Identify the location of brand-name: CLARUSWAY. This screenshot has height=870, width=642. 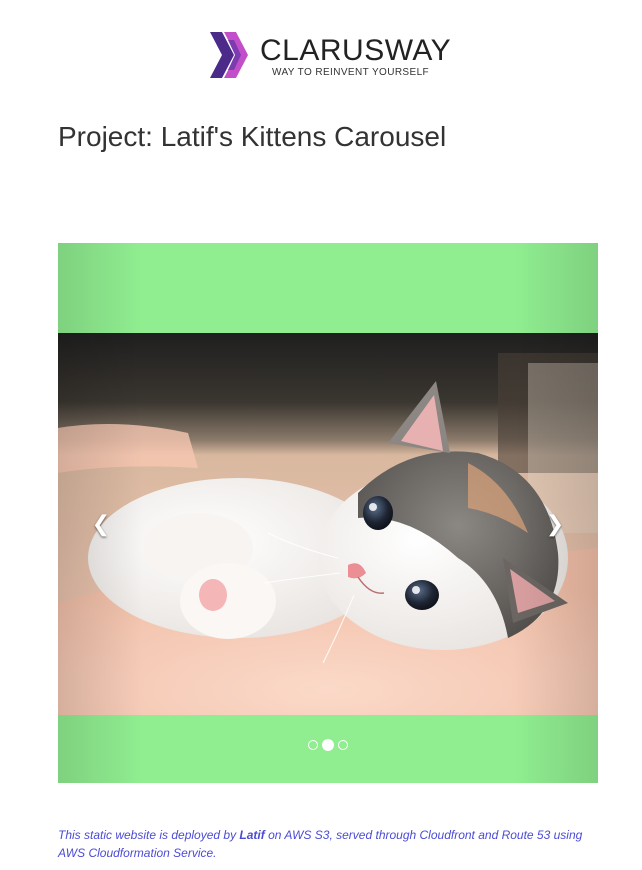
(356, 50).